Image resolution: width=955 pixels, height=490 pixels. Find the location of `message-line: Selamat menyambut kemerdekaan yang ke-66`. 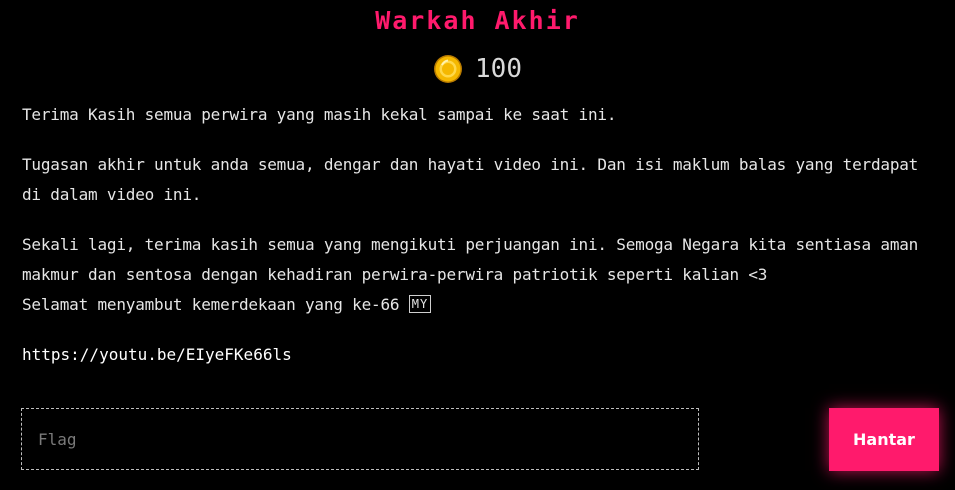

message-line: Selamat menyambut kemerdekaan yang ke-66 is located at coordinates (211, 304).